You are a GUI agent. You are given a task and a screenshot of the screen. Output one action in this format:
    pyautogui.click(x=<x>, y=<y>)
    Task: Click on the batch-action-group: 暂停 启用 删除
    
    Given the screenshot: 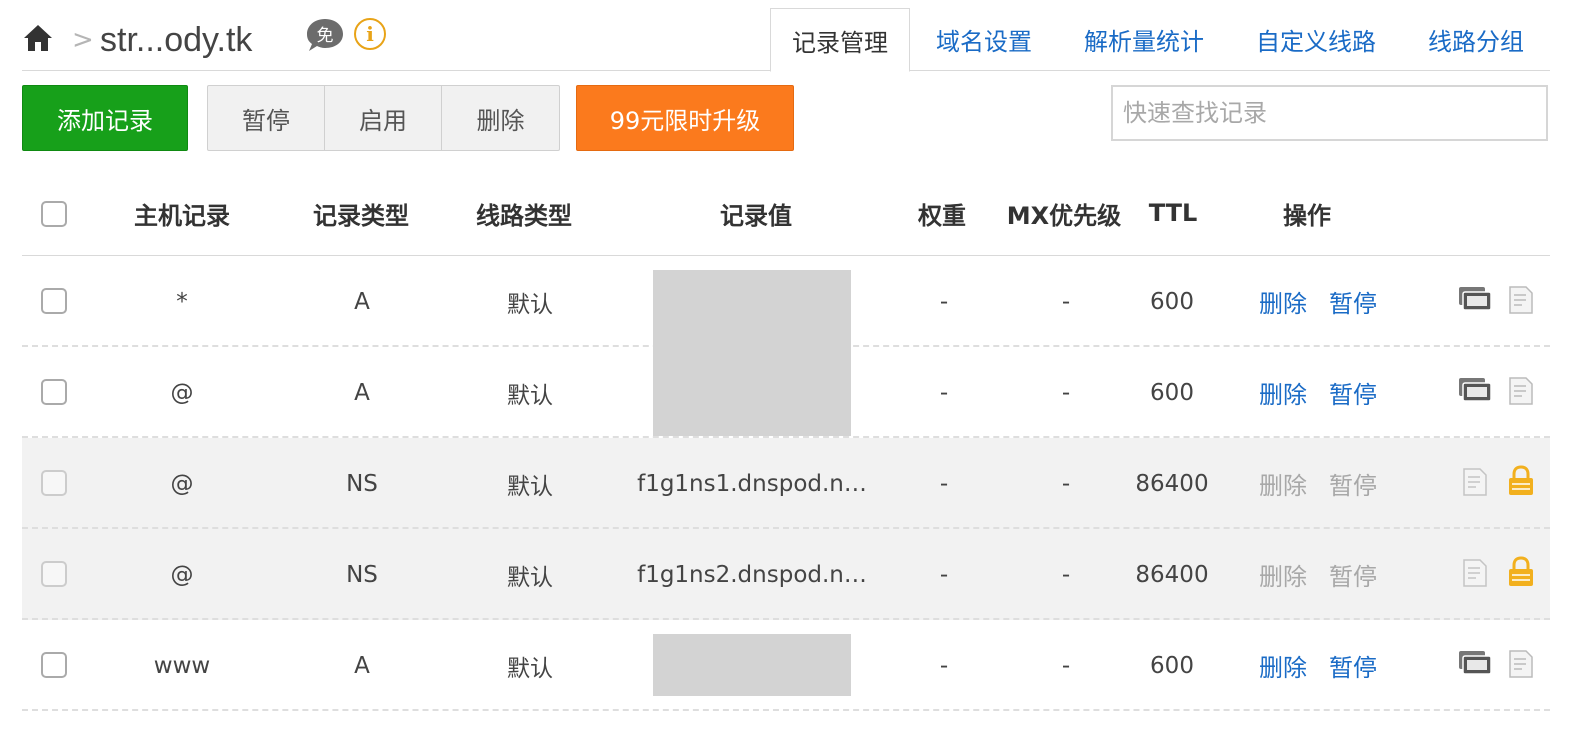 What is the action you would take?
    pyautogui.click(x=383, y=118)
    